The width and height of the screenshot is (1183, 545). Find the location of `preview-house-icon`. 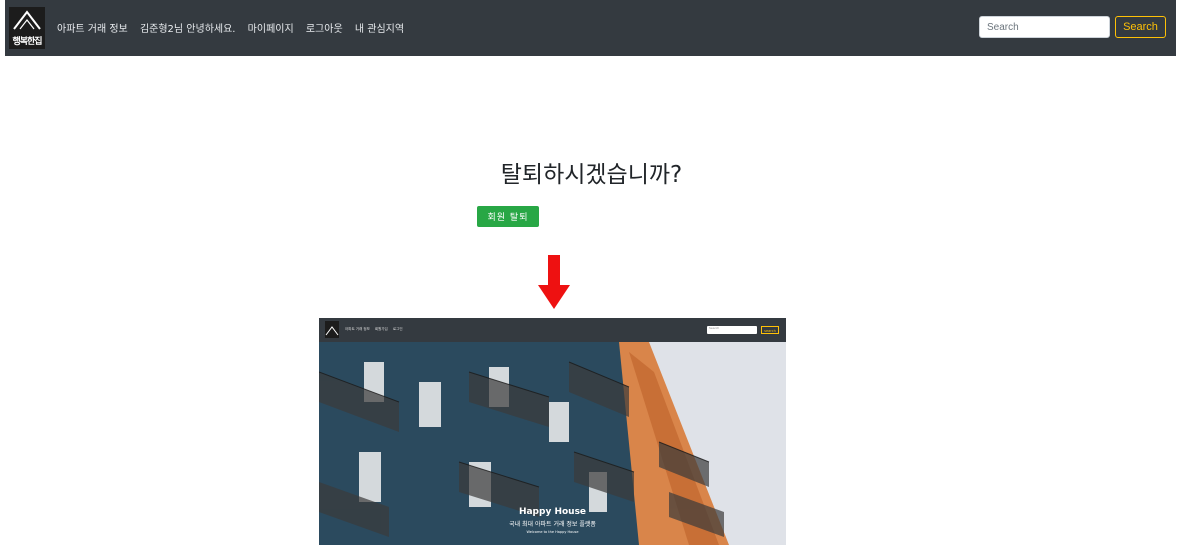

preview-house-icon is located at coordinates (332, 331).